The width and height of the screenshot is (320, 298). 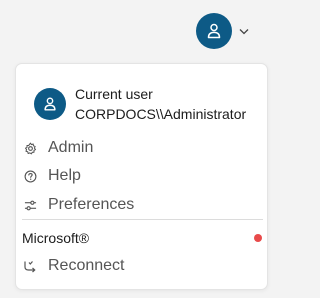 What do you see at coordinates (91, 204) in the screenshot?
I see `menu-item-label: Preferences` at bounding box center [91, 204].